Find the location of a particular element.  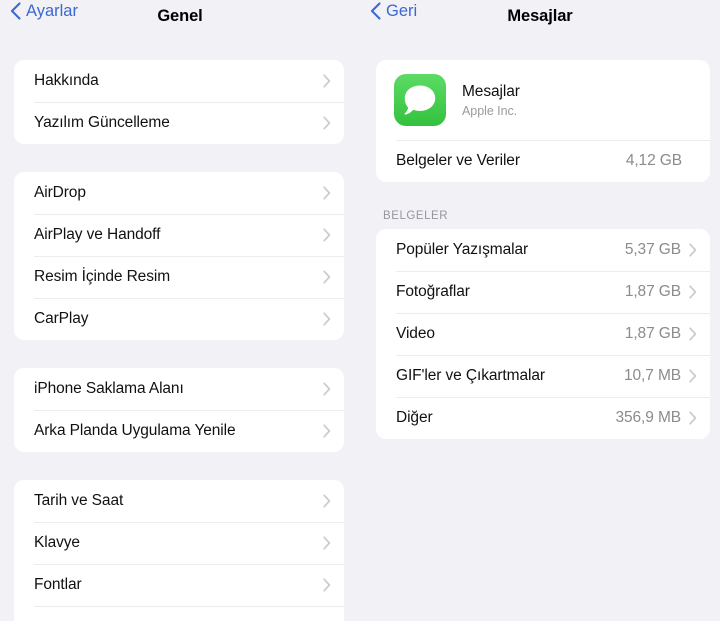

row-label: Popüler Yazışmalar is located at coordinates (462, 249).